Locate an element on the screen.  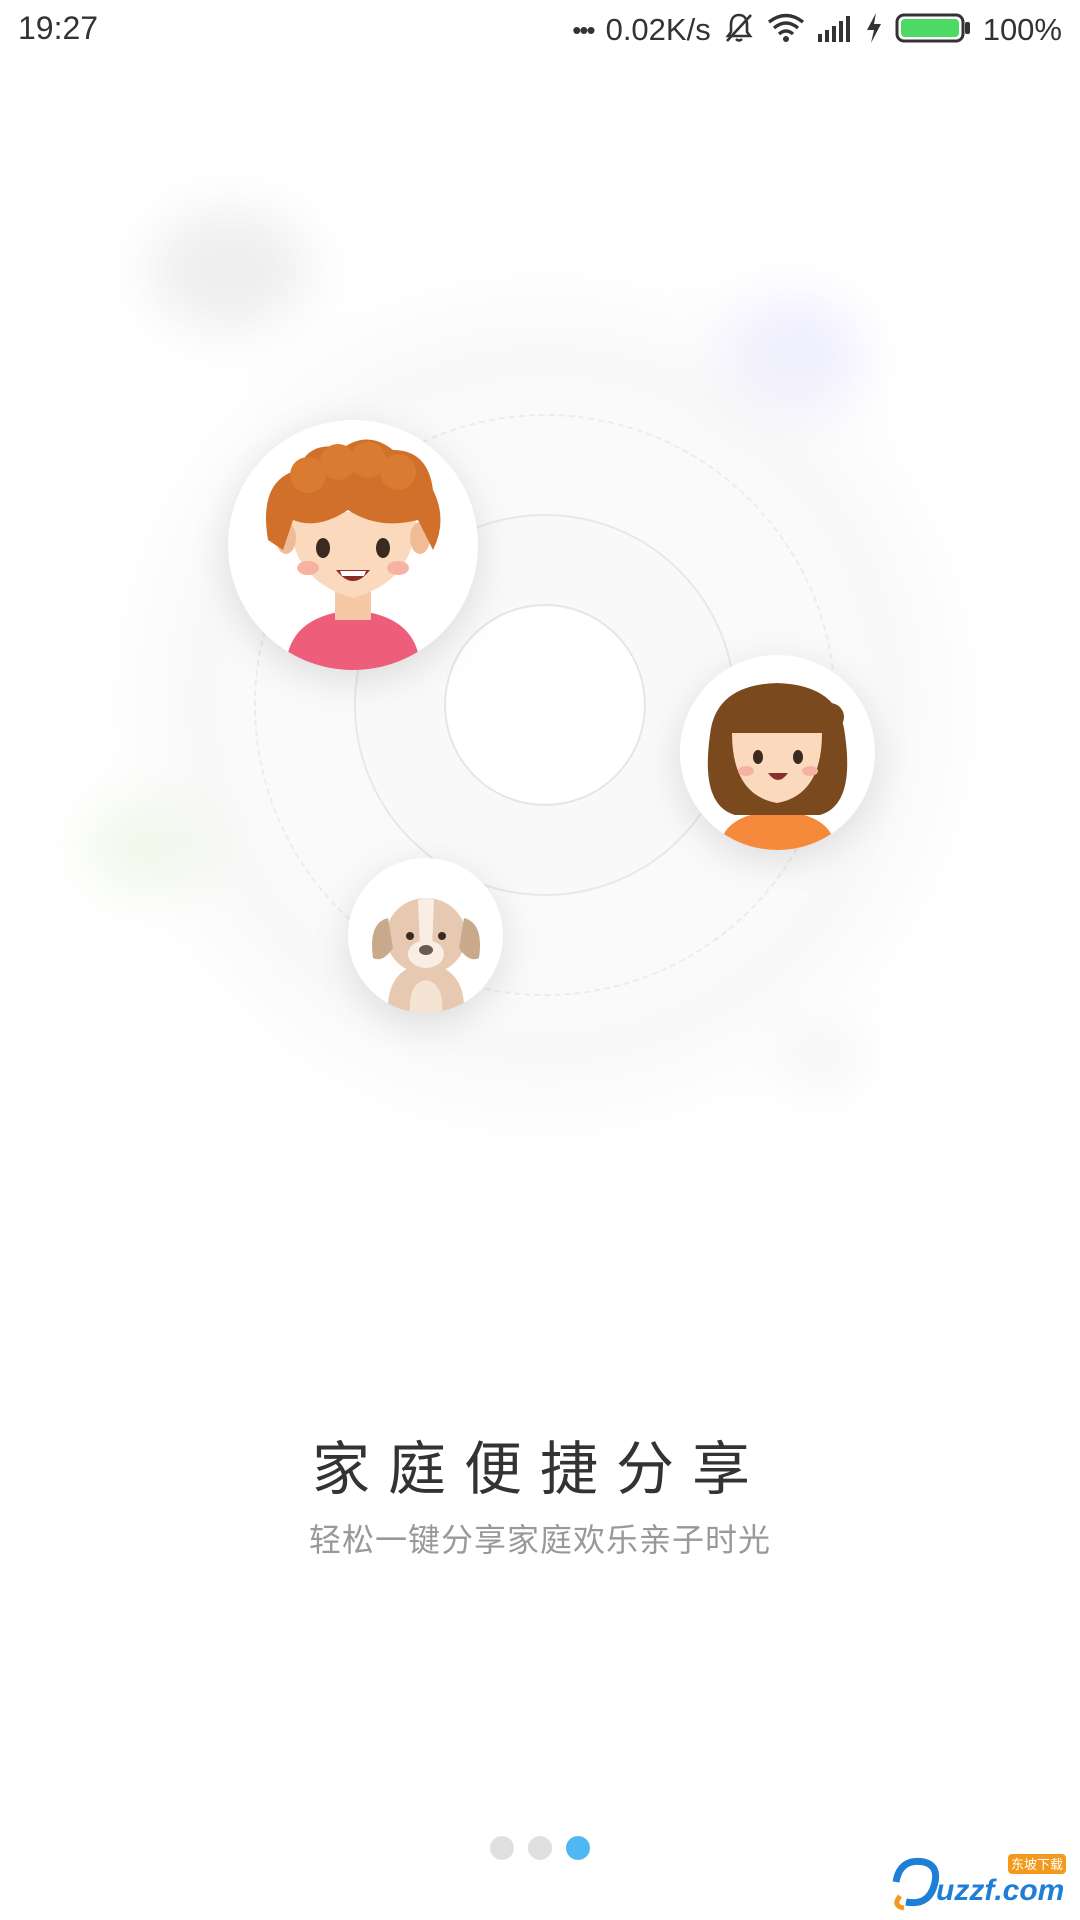
status-time: 19:27 is located at coordinates (58, 28).